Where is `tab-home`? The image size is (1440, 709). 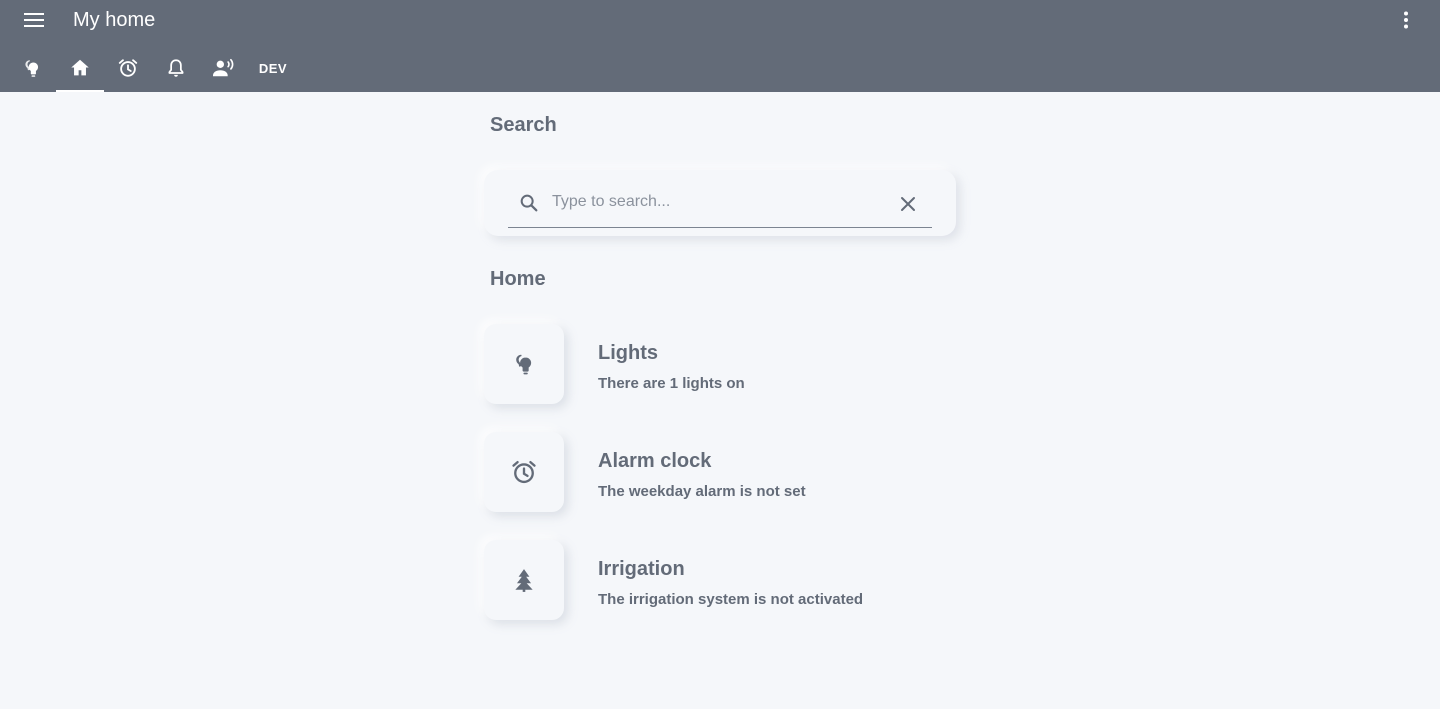
tab-home is located at coordinates (80, 68).